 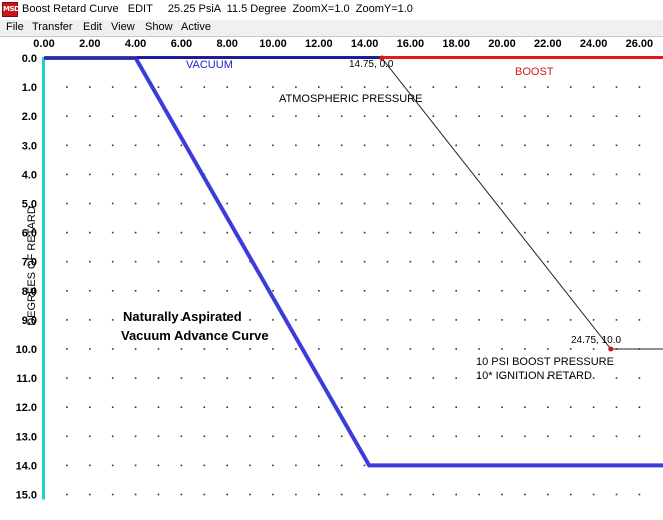 I want to click on x-tick-label: 22.00, so click(x=548, y=44).